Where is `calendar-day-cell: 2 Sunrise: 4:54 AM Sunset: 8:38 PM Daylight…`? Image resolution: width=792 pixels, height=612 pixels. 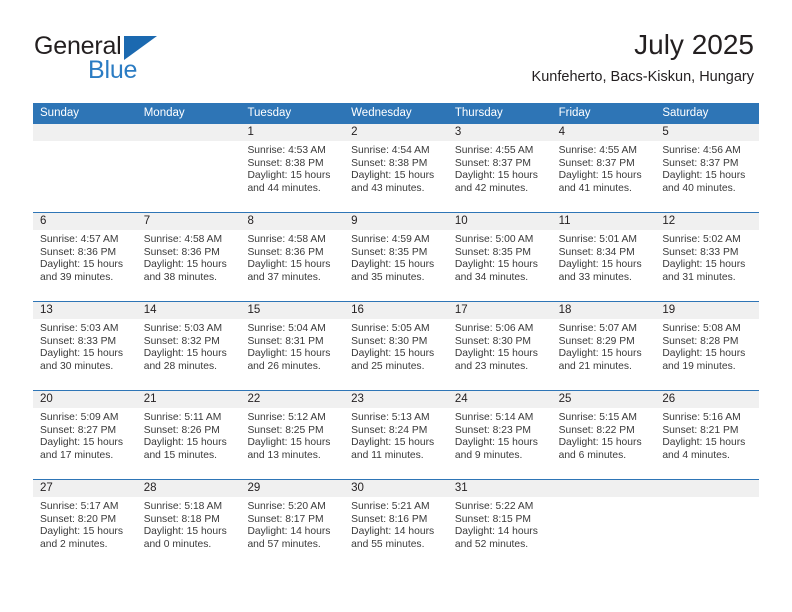 calendar-day-cell: 2 Sunrise: 4:54 AM Sunset: 8:38 PM Daylight… is located at coordinates (396, 168).